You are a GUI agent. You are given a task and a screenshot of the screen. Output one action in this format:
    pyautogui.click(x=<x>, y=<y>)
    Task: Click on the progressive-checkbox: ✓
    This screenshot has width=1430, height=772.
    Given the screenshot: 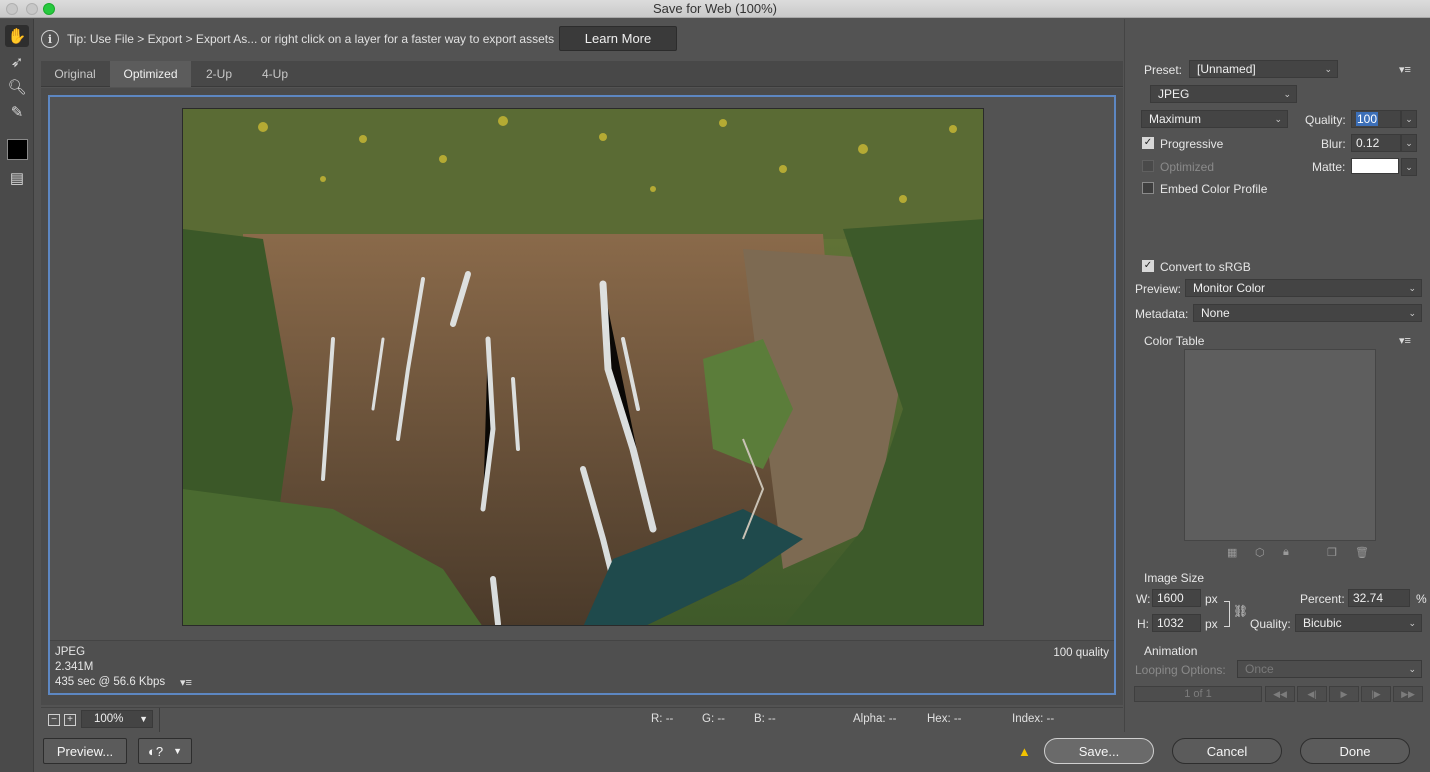 What is the action you would take?
    pyautogui.click(x=1148, y=143)
    